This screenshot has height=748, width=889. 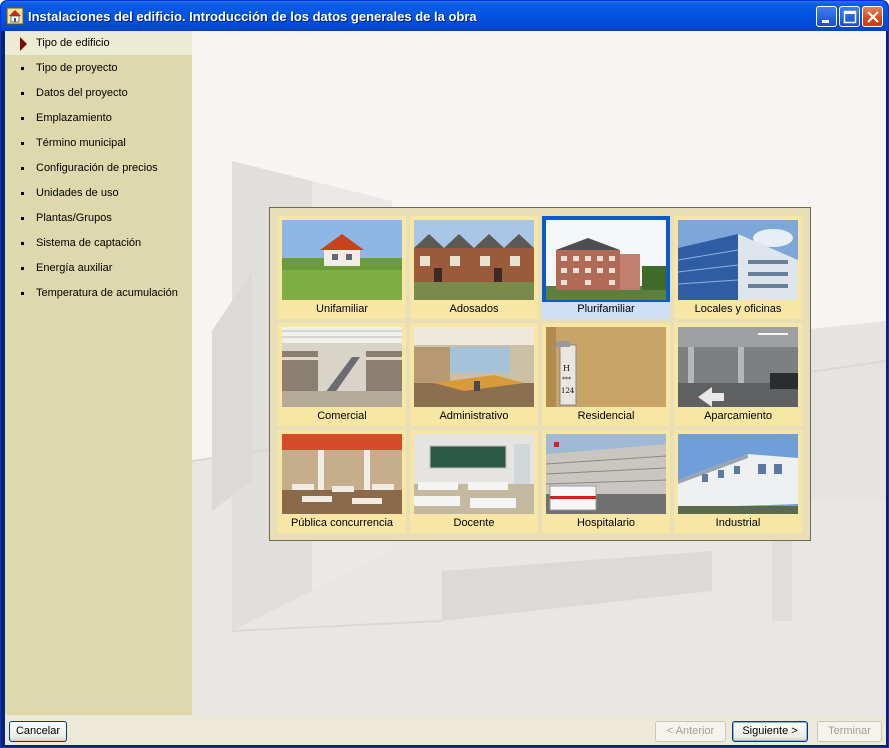 I want to click on sidebar-item-configuracion-de-precios: Configuración de precios, so click(x=98, y=168).